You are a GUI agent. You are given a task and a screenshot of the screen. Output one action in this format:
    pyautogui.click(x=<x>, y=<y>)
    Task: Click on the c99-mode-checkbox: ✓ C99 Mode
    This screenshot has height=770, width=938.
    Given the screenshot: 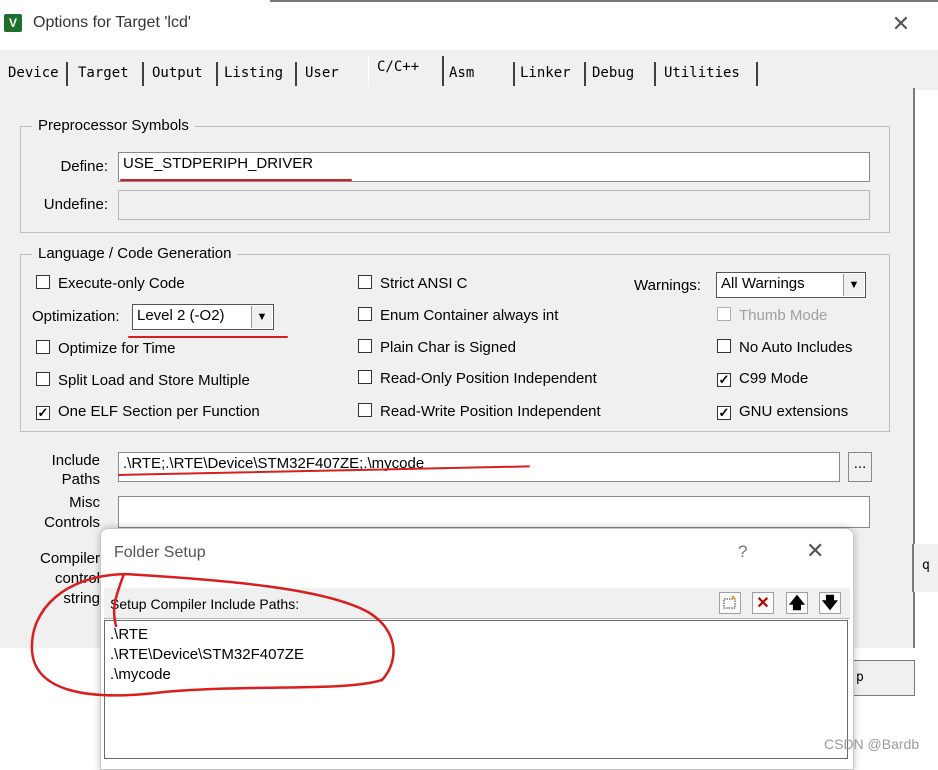 What is the action you would take?
    pyautogui.click(x=762, y=379)
    